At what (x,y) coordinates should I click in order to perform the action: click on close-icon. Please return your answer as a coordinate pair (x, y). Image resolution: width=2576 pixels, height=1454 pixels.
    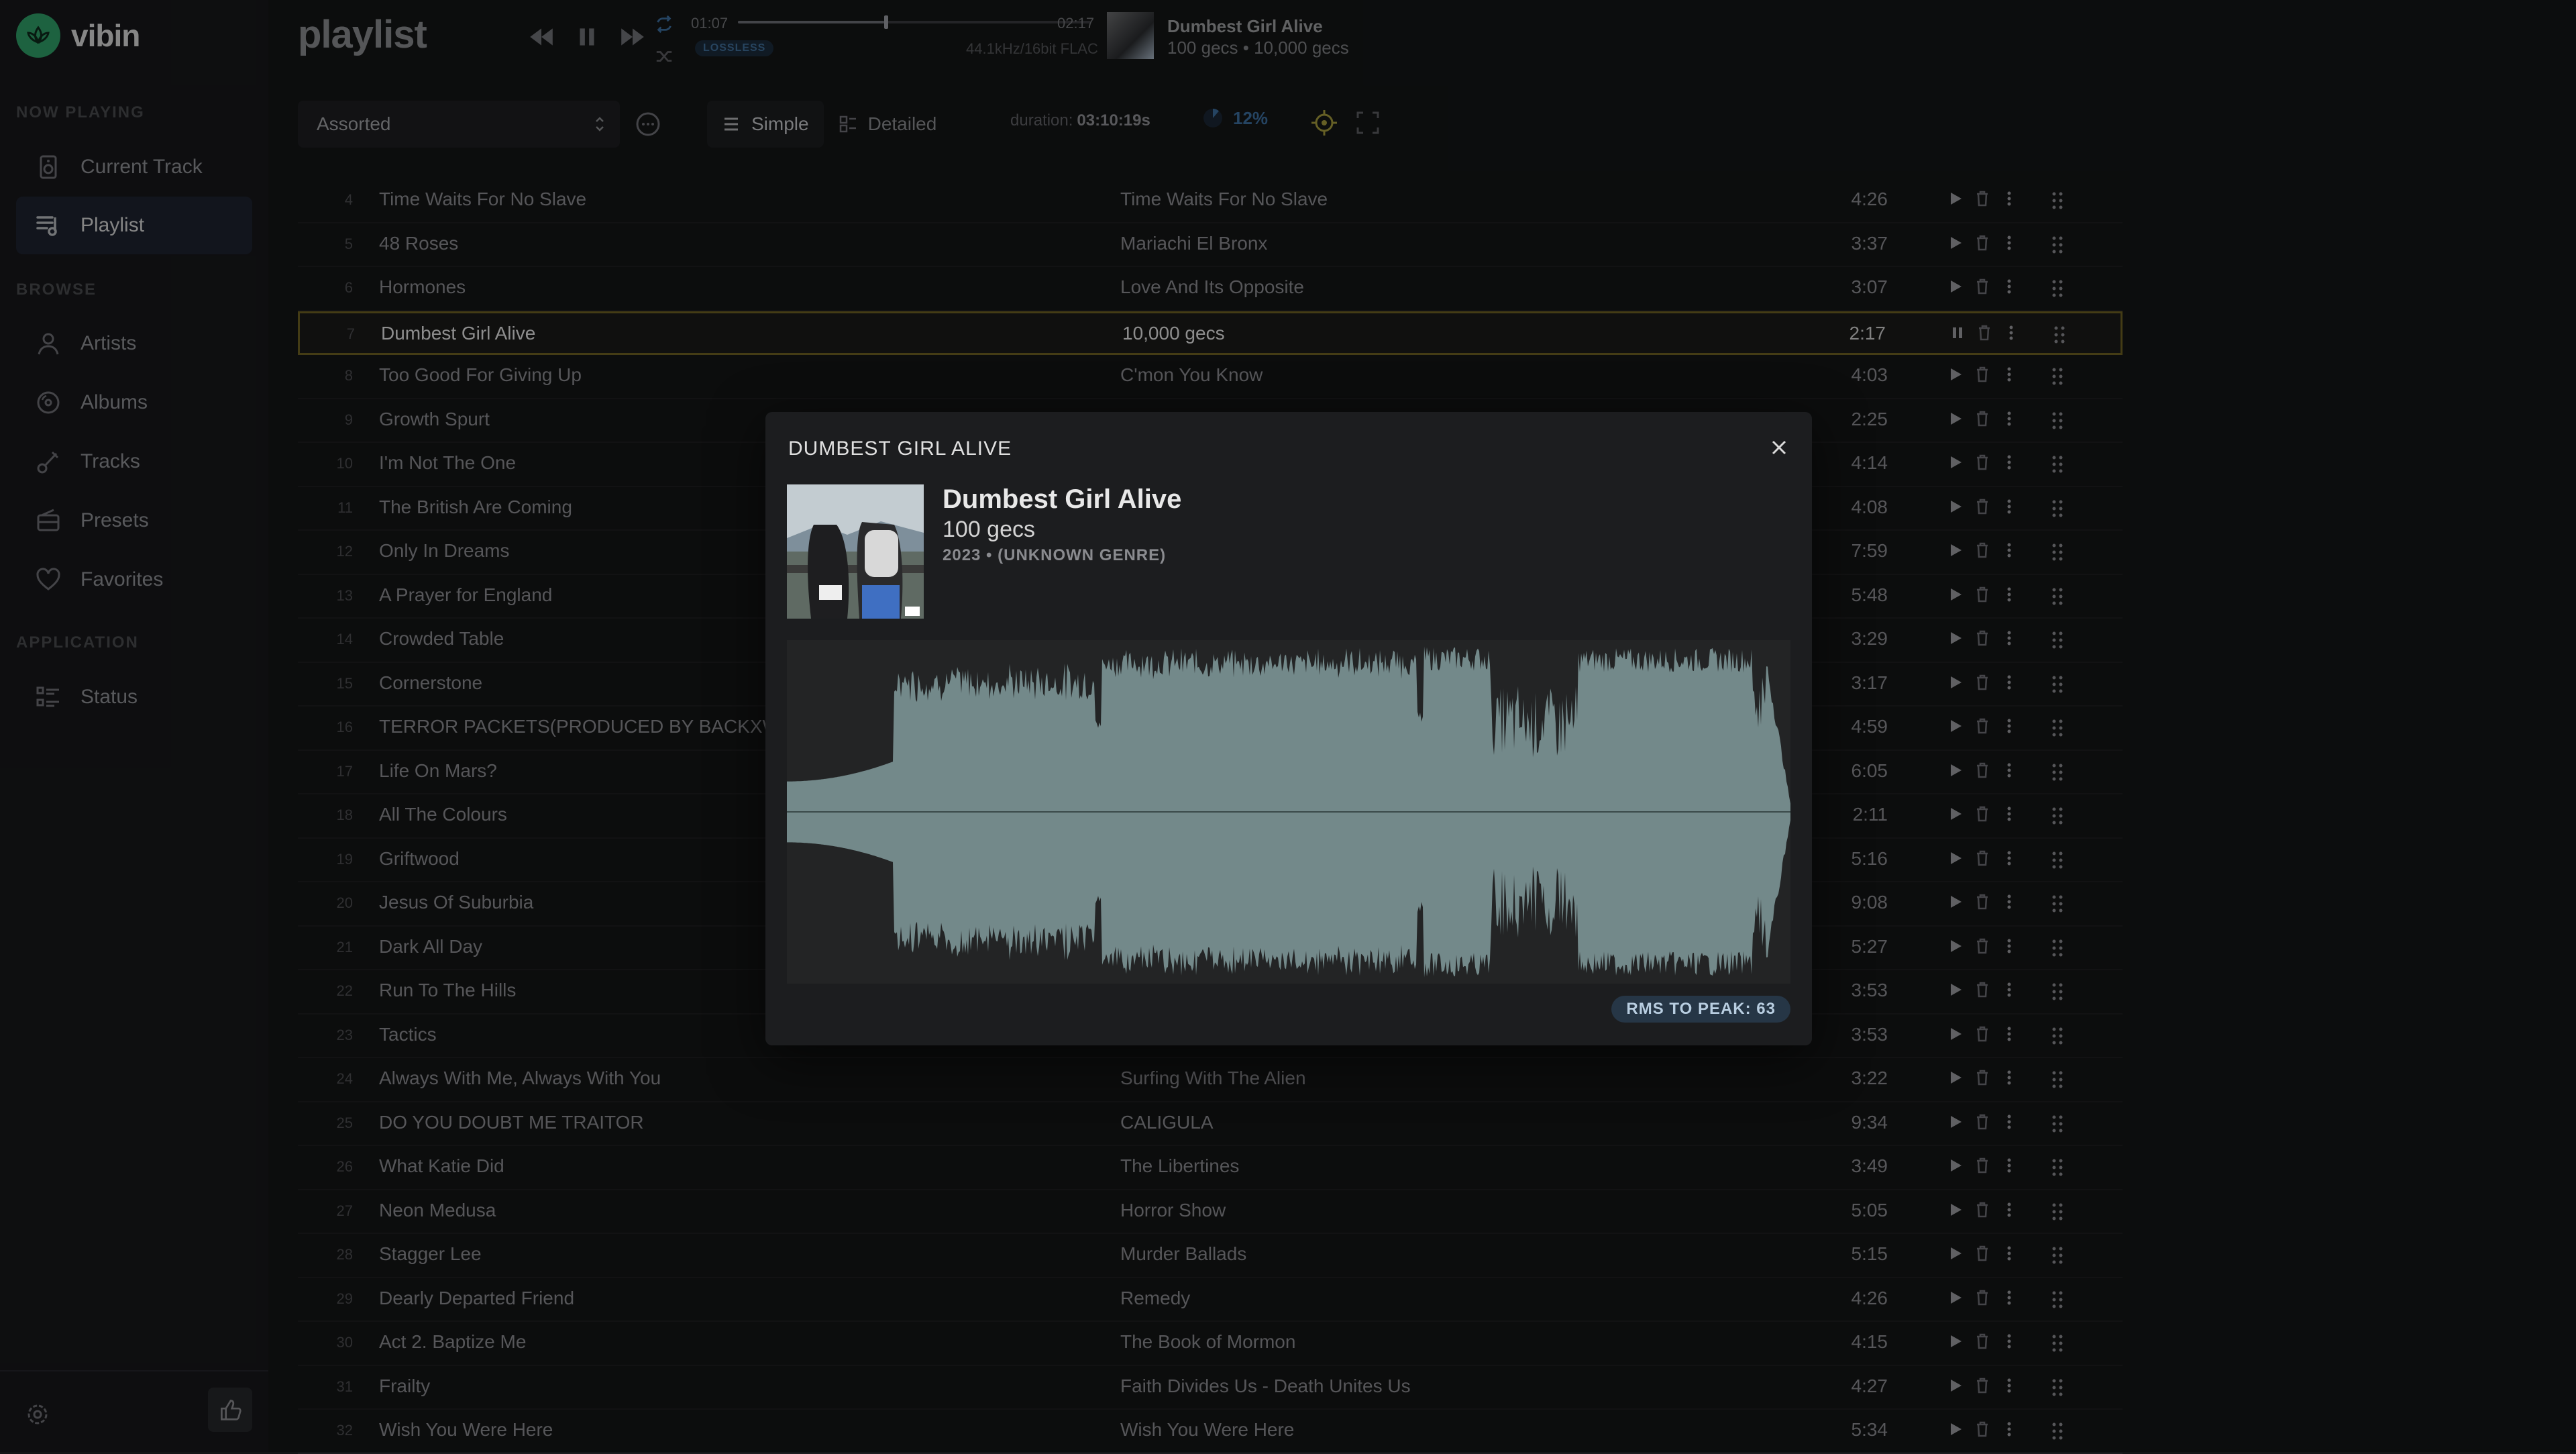
    Looking at the image, I should click on (1779, 448).